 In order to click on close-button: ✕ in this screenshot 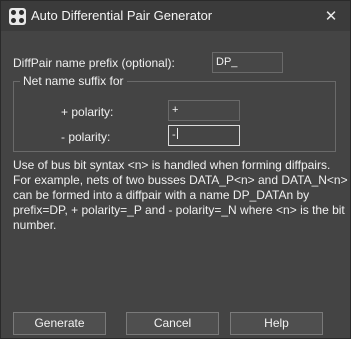, I will do `click(331, 16)`.